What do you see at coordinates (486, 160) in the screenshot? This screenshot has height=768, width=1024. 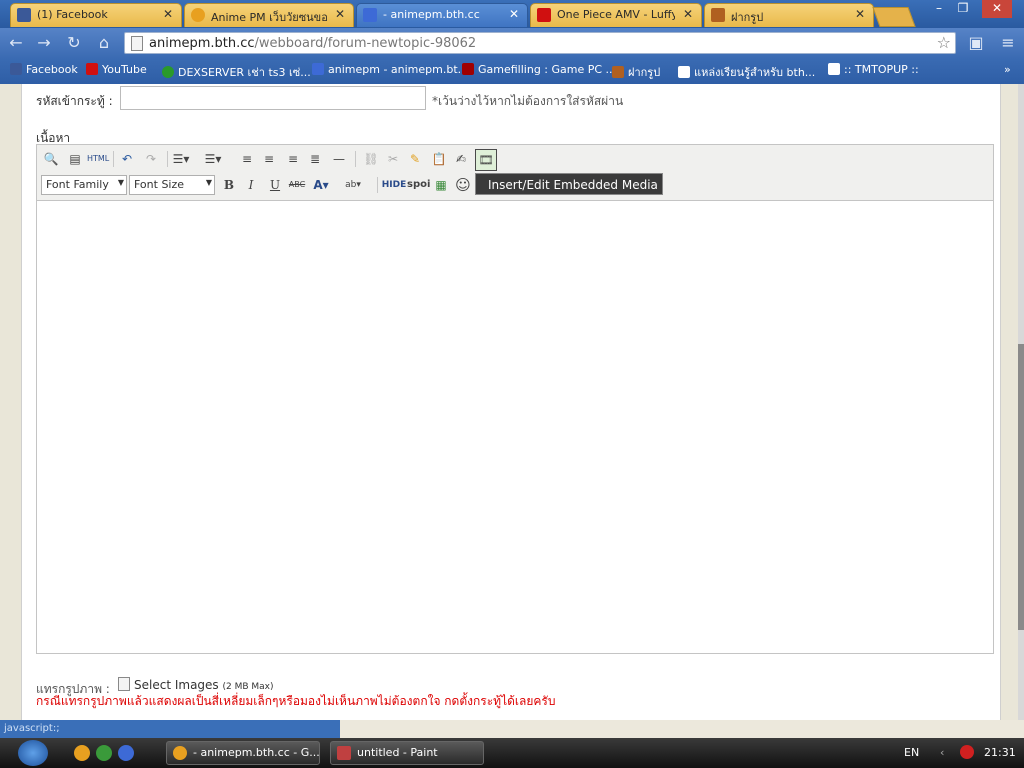 I see `embedded-media-icon: 🎞` at bounding box center [486, 160].